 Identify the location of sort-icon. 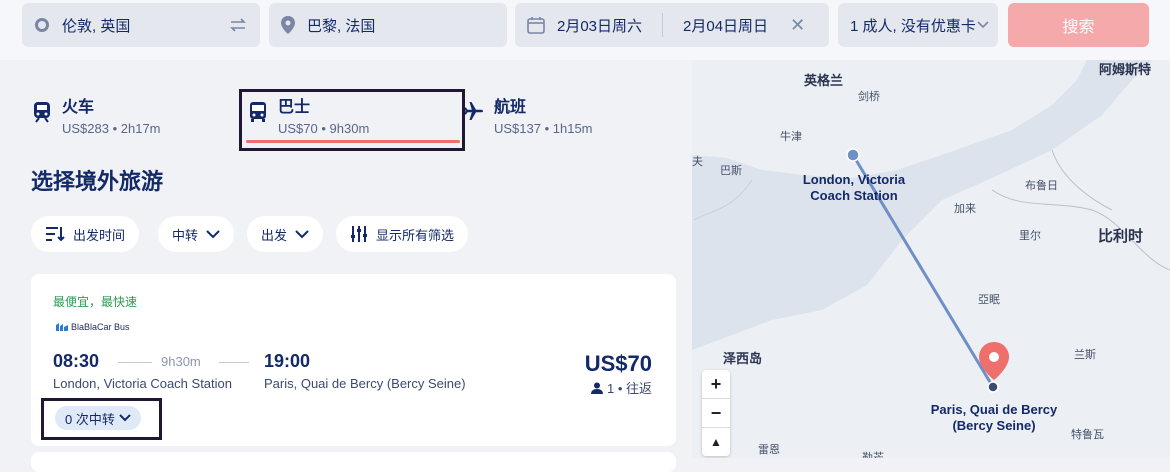
(55, 234).